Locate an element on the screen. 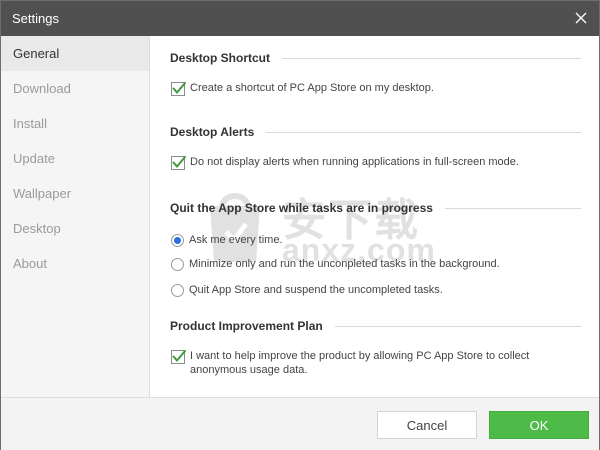 The image size is (600, 450). cancel-button: Cancel is located at coordinates (427, 425).